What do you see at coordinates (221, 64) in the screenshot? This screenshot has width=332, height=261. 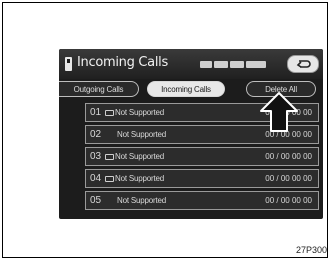 I see `battery-icon` at bounding box center [221, 64].